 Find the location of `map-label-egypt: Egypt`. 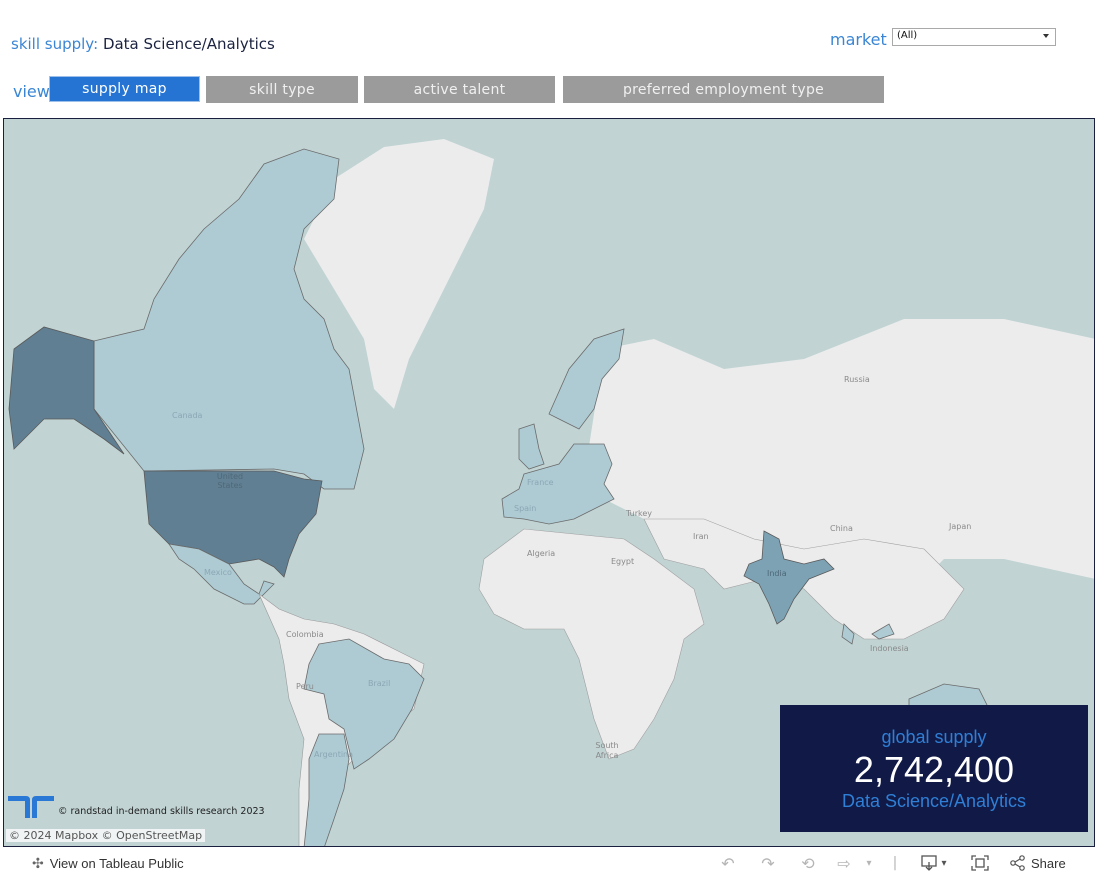

map-label-egypt: Egypt is located at coordinates (623, 561).